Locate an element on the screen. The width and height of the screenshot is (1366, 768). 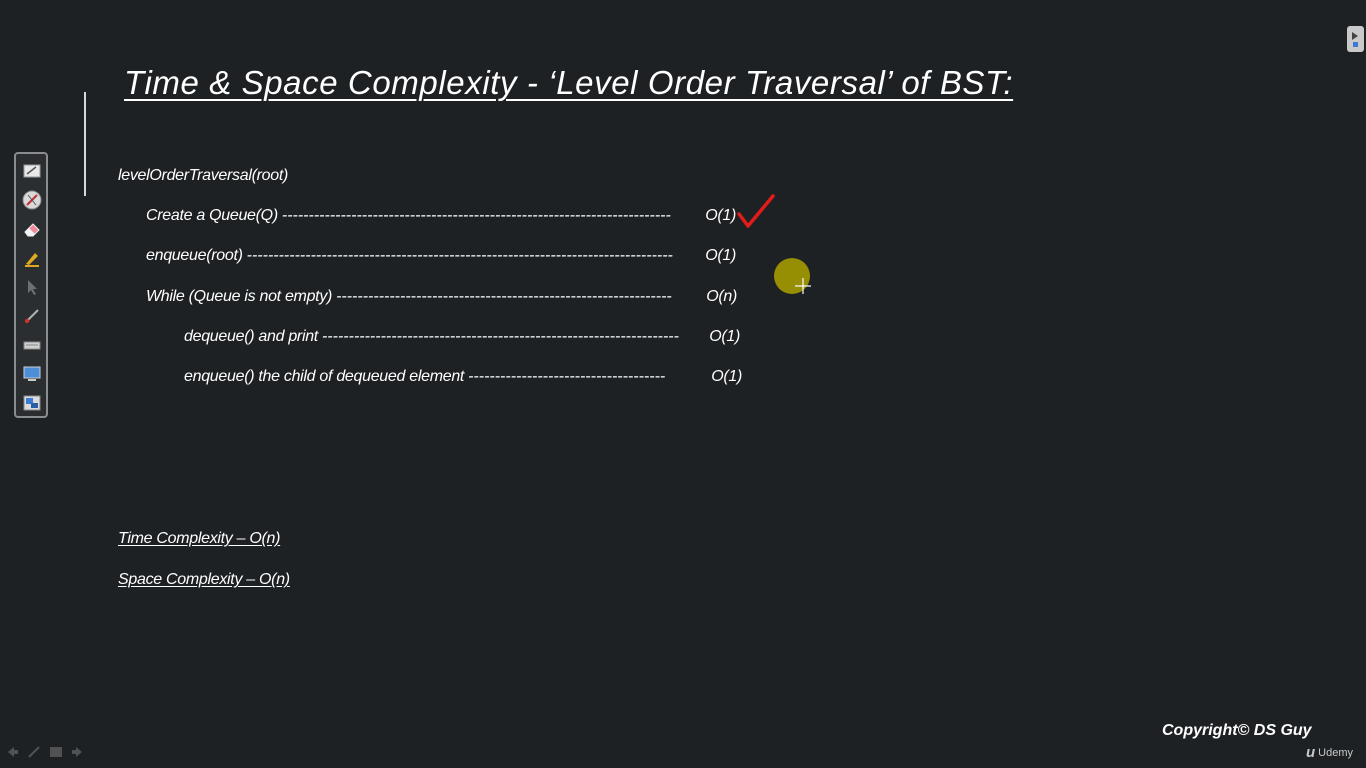
udemy-logo-icon: u is located at coordinates (1311, 752).